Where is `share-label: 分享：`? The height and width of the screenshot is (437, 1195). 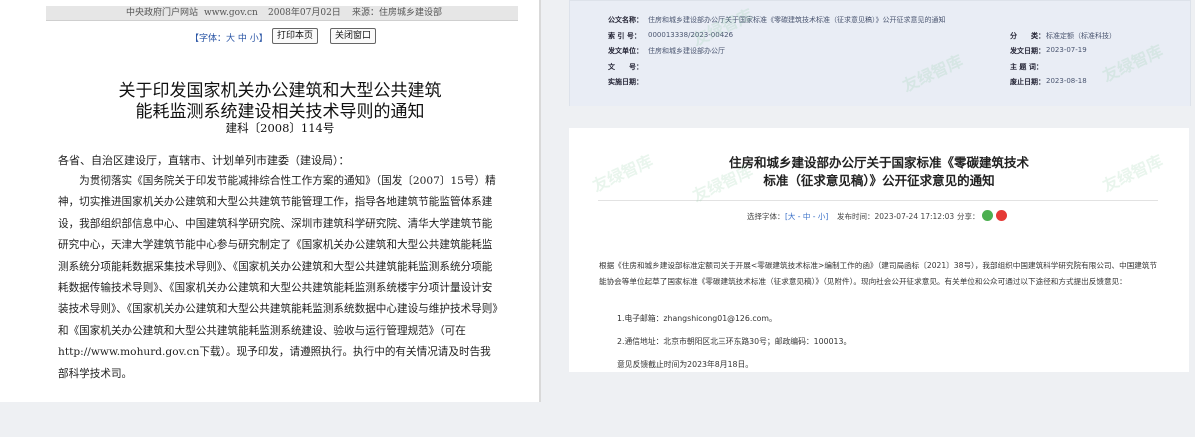
share-label: 分享： is located at coordinates (968, 216).